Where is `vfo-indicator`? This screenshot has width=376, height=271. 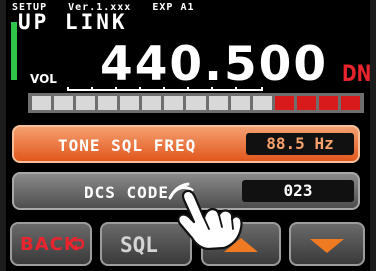 vfo-indicator is located at coordinates (14, 51).